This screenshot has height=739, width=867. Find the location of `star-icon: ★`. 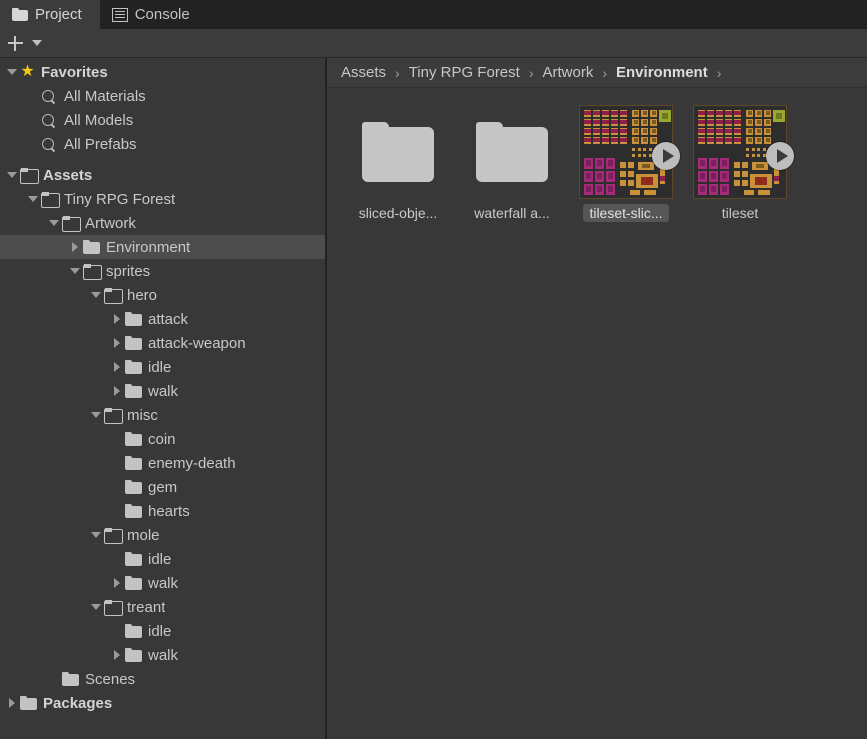

star-icon: ★ is located at coordinates (27, 71).